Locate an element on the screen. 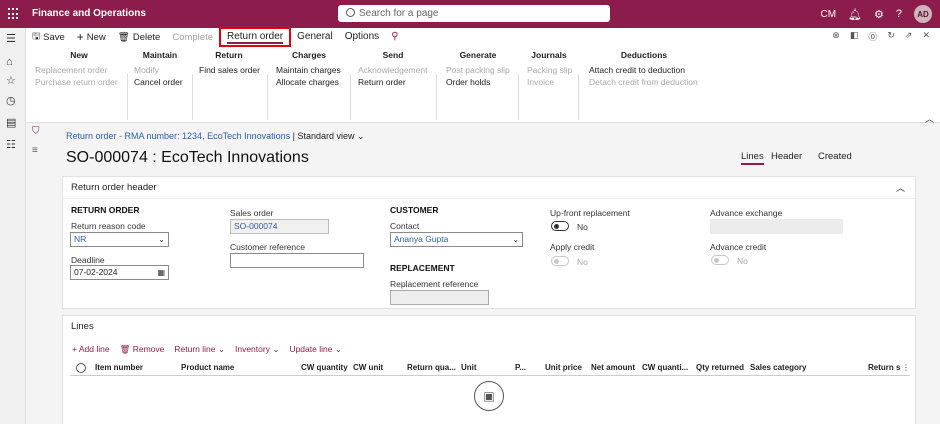 This screenshot has width=940, height=424. col-return-status: Return s is located at coordinates (884, 367).